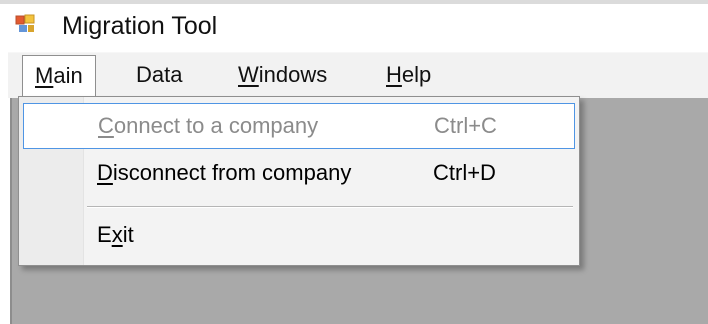  Describe the element at coordinates (216, 125) in the screenshot. I see `menu-item-label-rest: onnect to a company` at that location.